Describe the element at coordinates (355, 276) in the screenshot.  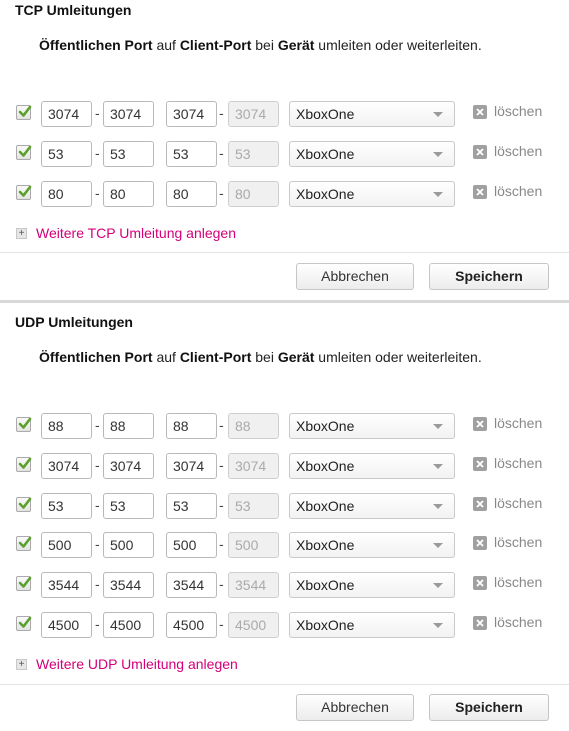
I see `tcp-cancel-button: Abbrechen` at that location.